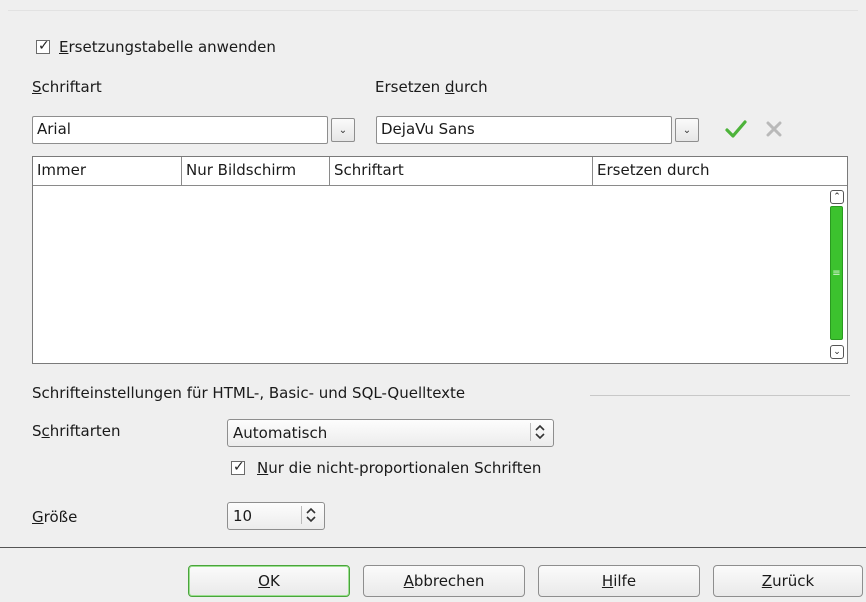  What do you see at coordinates (67, 87) in the screenshot?
I see `font-label: Schriftart` at bounding box center [67, 87].